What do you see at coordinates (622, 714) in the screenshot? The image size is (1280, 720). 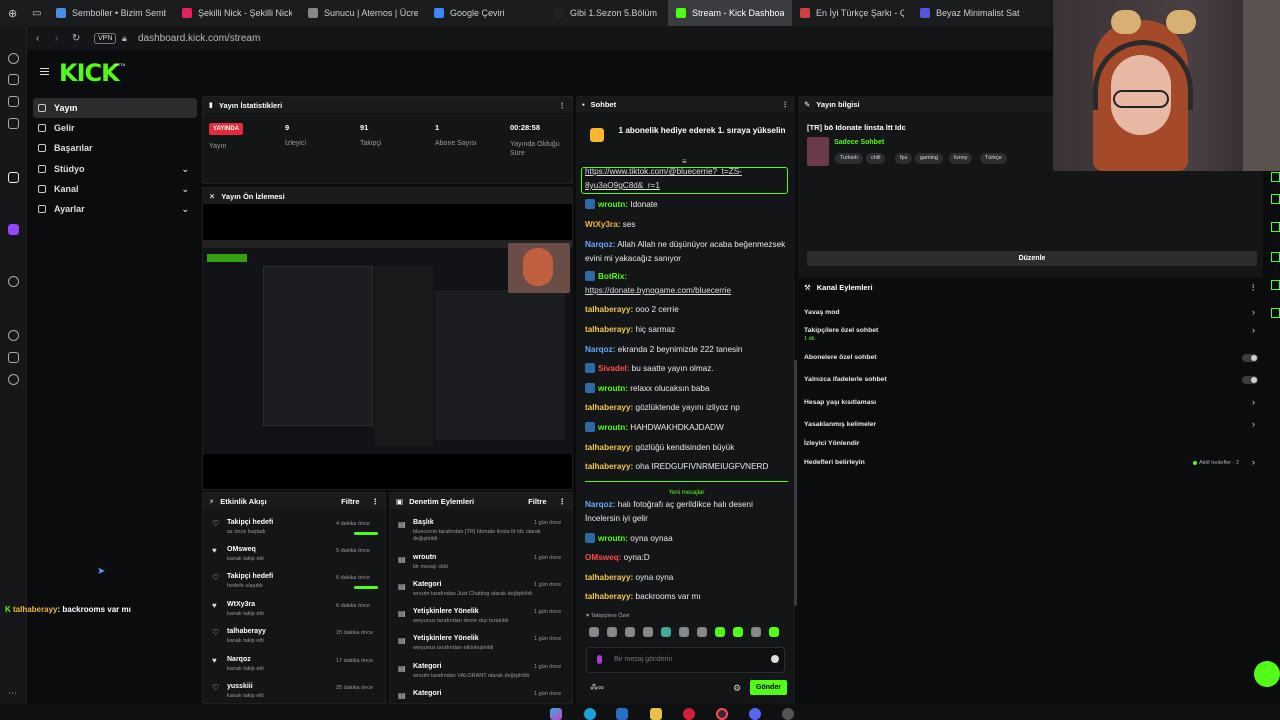 I see `store-icon` at bounding box center [622, 714].